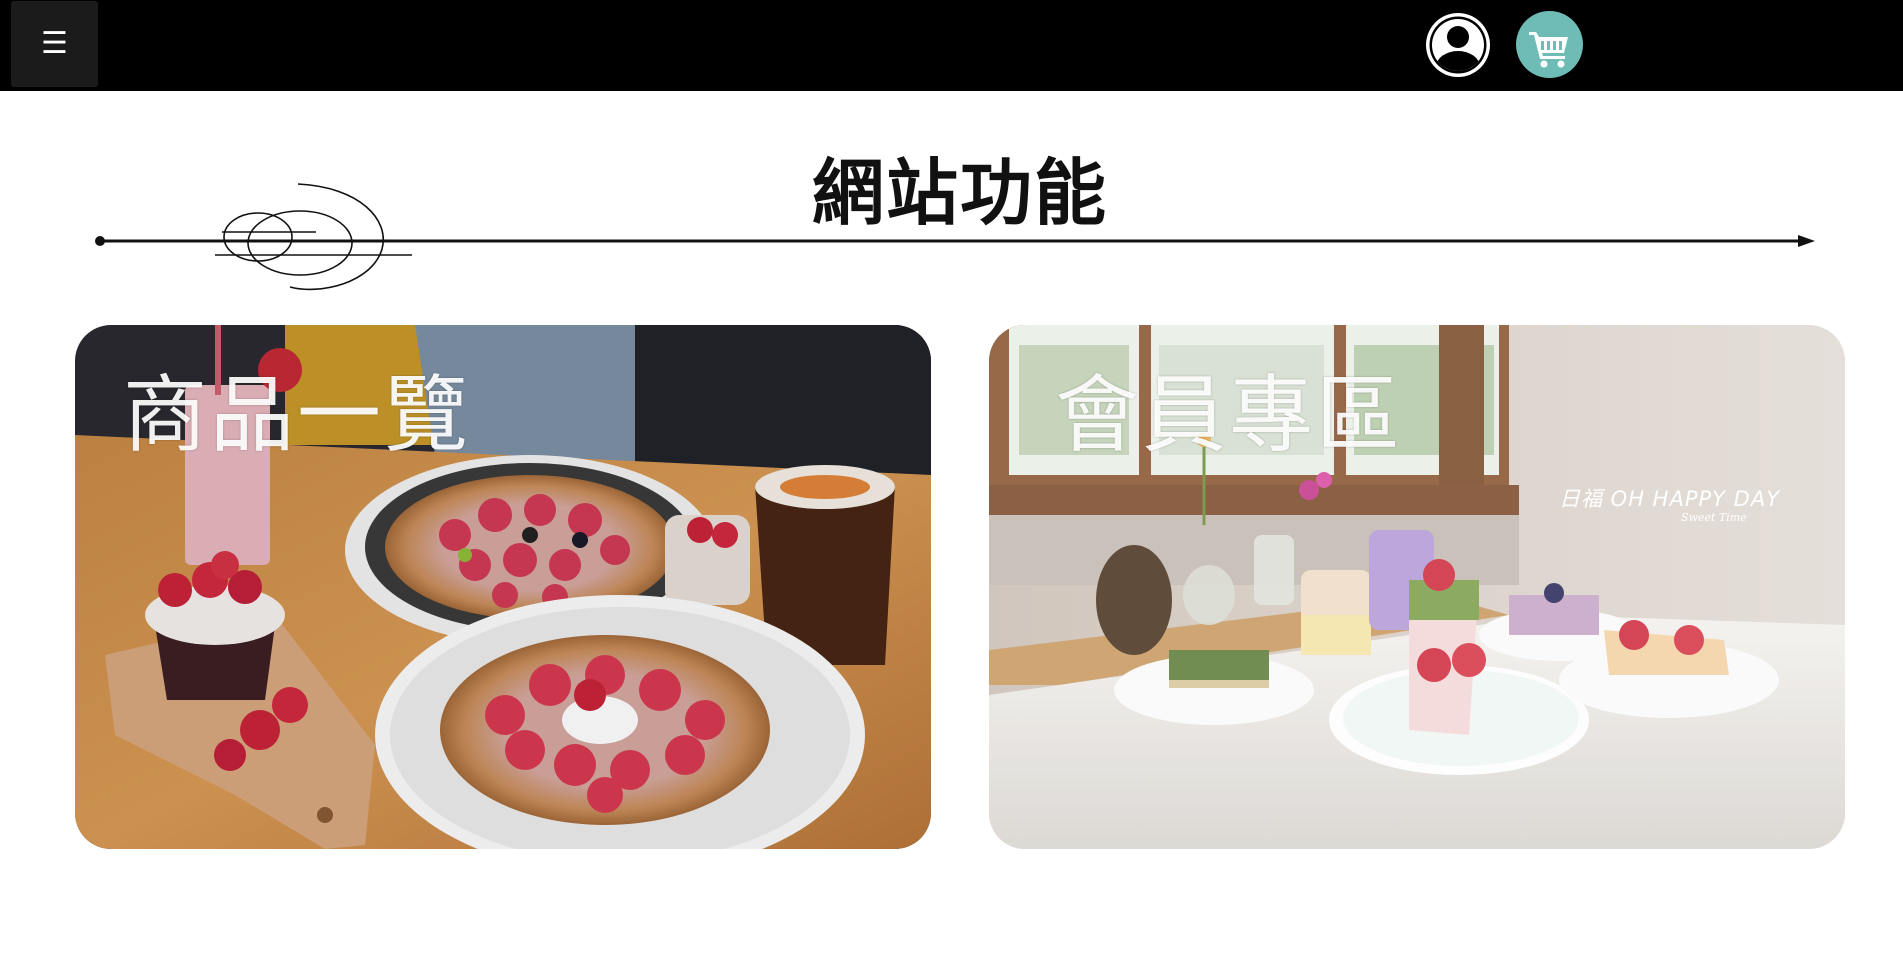 This screenshot has height=969, width=1903. I want to click on user-account-icon, so click(1458, 45).